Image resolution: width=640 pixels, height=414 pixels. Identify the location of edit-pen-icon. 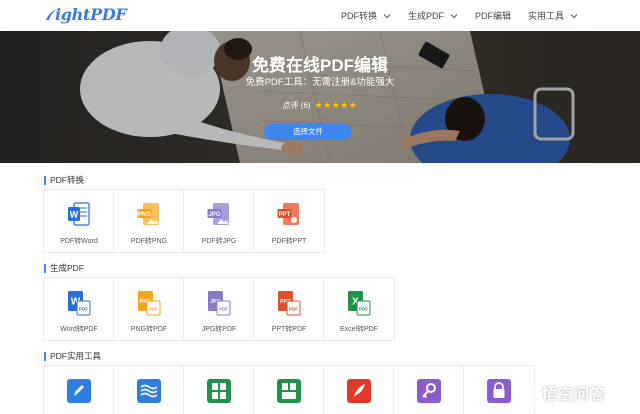
(79, 391).